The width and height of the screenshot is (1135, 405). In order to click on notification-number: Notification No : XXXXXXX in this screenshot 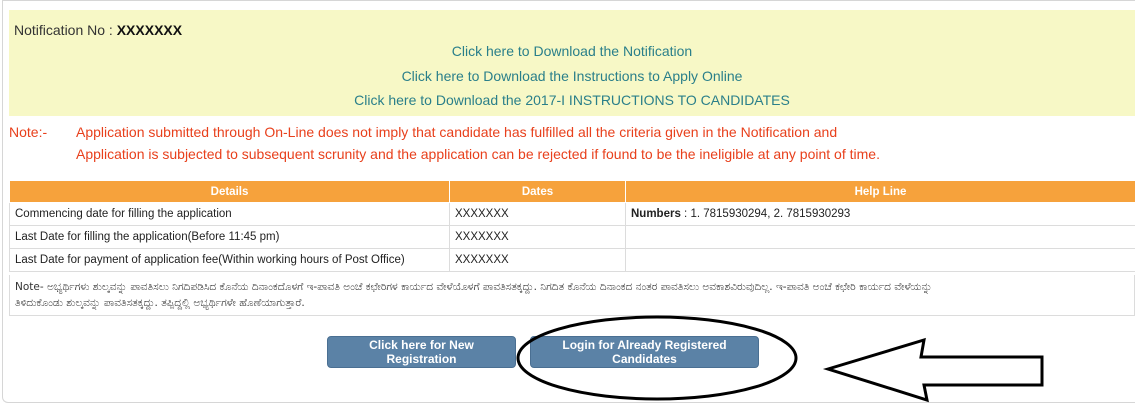, I will do `click(98, 30)`.